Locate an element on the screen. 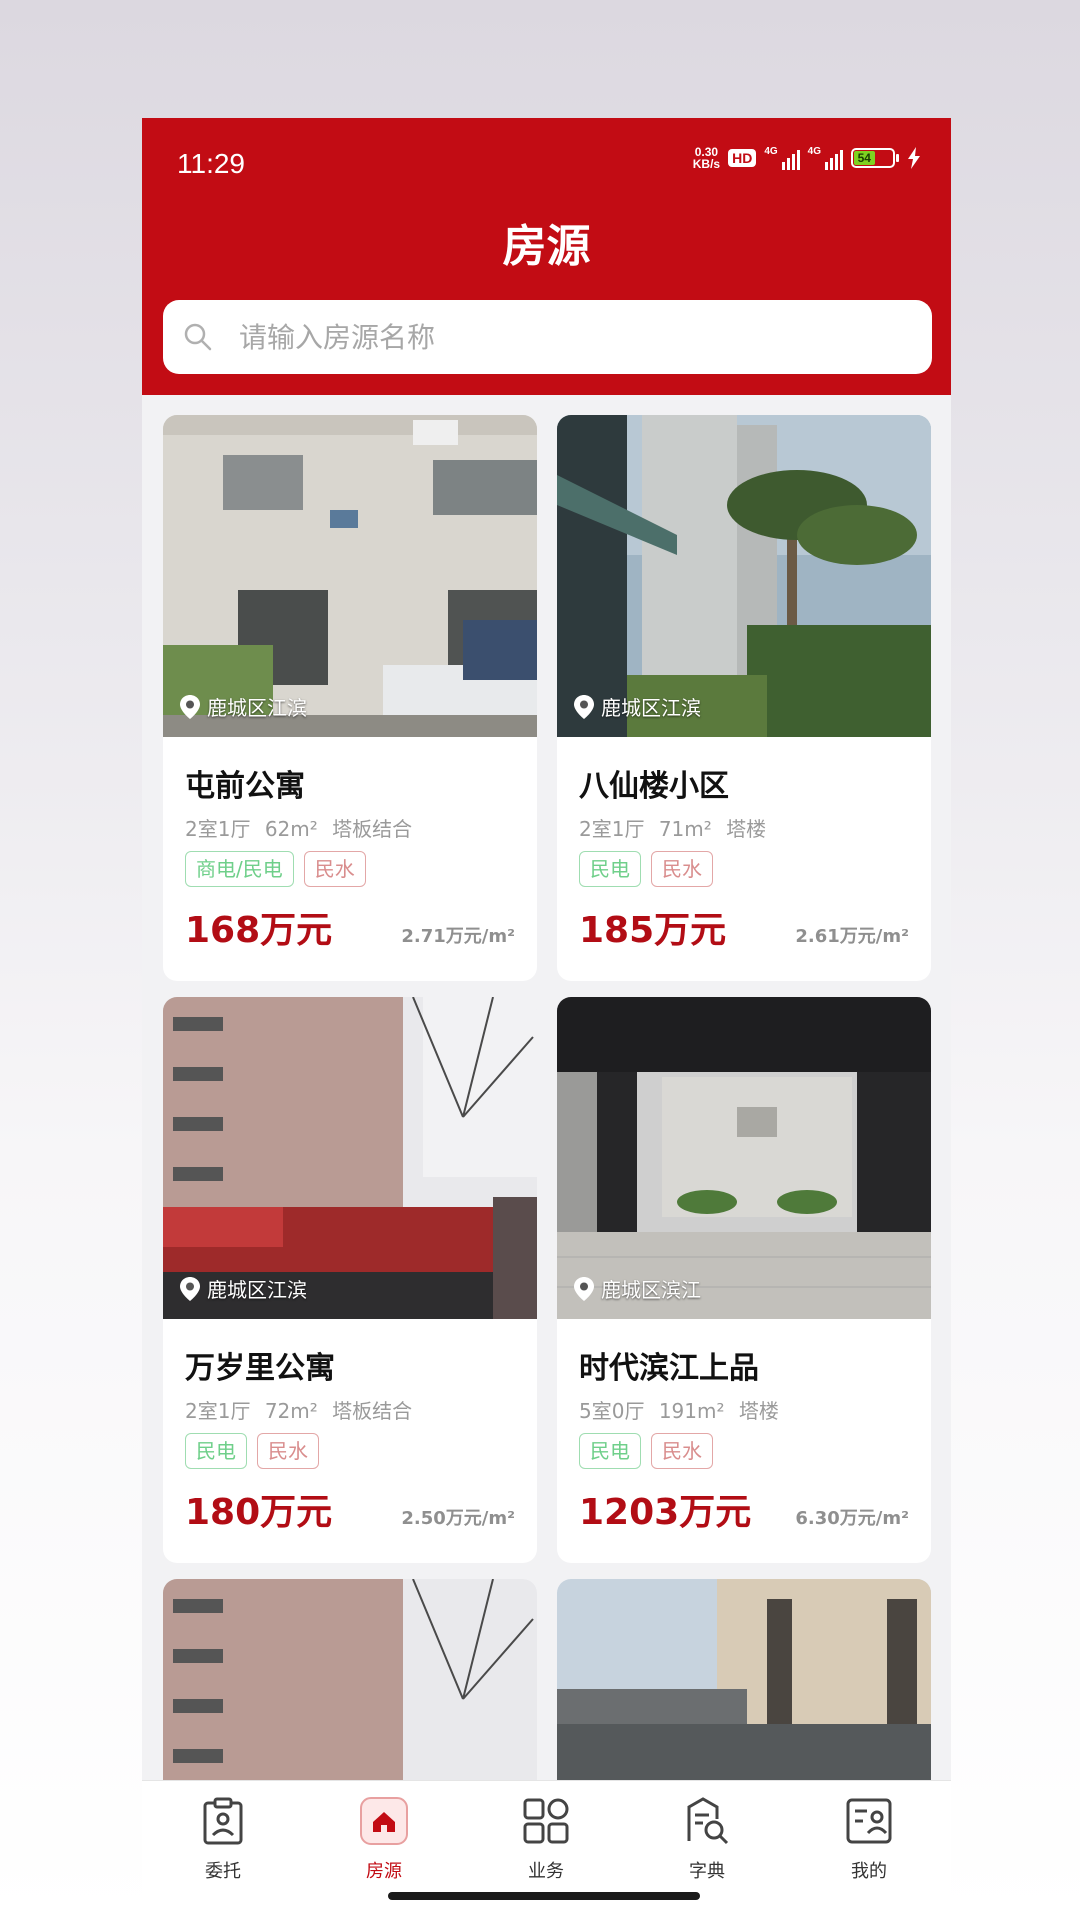 The width and height of the screenshot is (1080, 1920). listing-area: 191m² is located at coordinates (691, 1411).